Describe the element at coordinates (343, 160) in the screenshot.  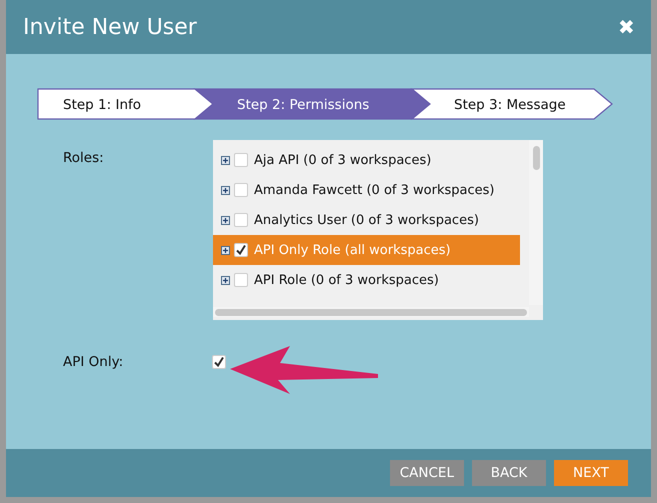
I see `role-label: Aja API (0 of 3 workspaces)` at that location.